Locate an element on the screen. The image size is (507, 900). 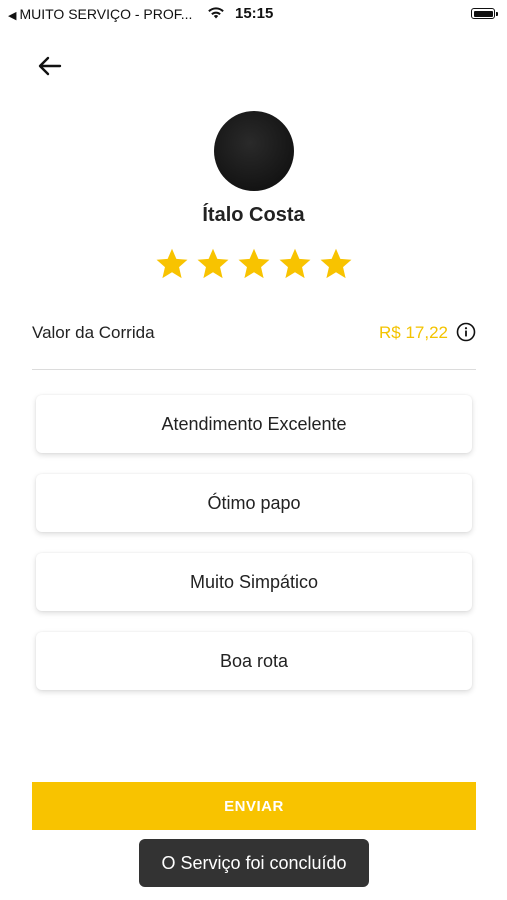
back-button is located at coordinates (50, 66).